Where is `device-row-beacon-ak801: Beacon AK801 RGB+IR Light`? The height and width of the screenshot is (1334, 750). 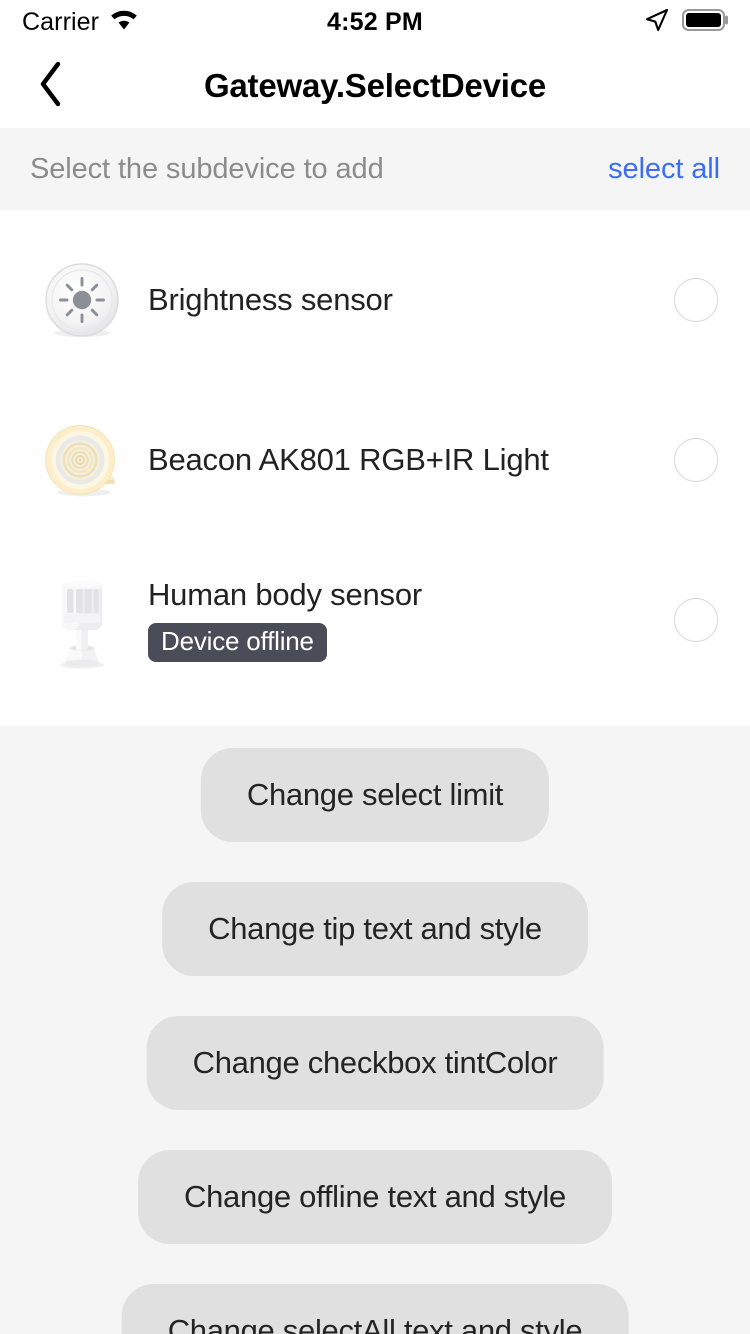
device-row-beacon-ak801: Beacon AK801 RGB+IR Light is located at coordinates (375, 460).